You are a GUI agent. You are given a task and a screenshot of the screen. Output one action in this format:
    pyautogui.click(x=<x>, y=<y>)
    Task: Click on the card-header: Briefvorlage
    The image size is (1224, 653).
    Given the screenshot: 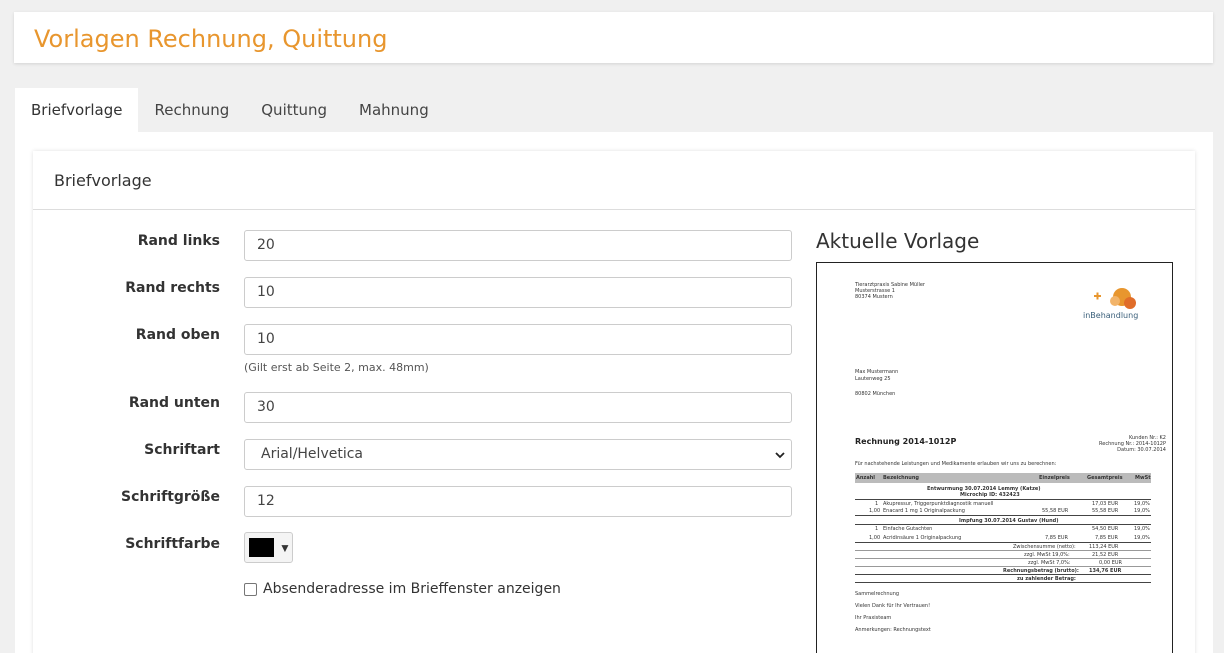 What is the action you would take?
    pyautogui.click(x=614, y=180)
    